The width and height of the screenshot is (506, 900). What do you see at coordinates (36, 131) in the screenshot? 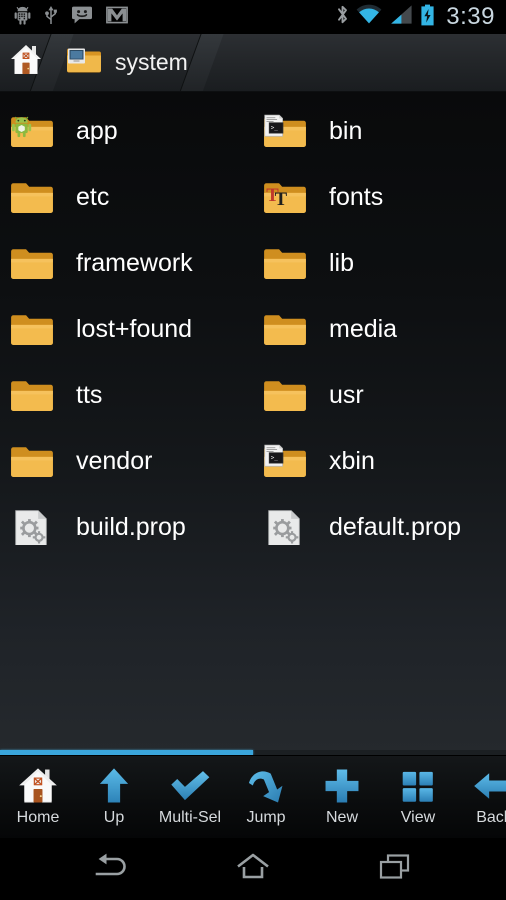
I see `folder-android-icon` at bounding box center [36, 131].